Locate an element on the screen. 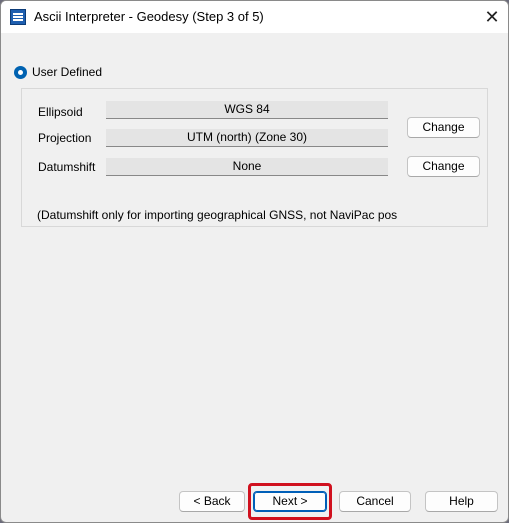  projection-label: Projection is located at coordinates (65, 138).